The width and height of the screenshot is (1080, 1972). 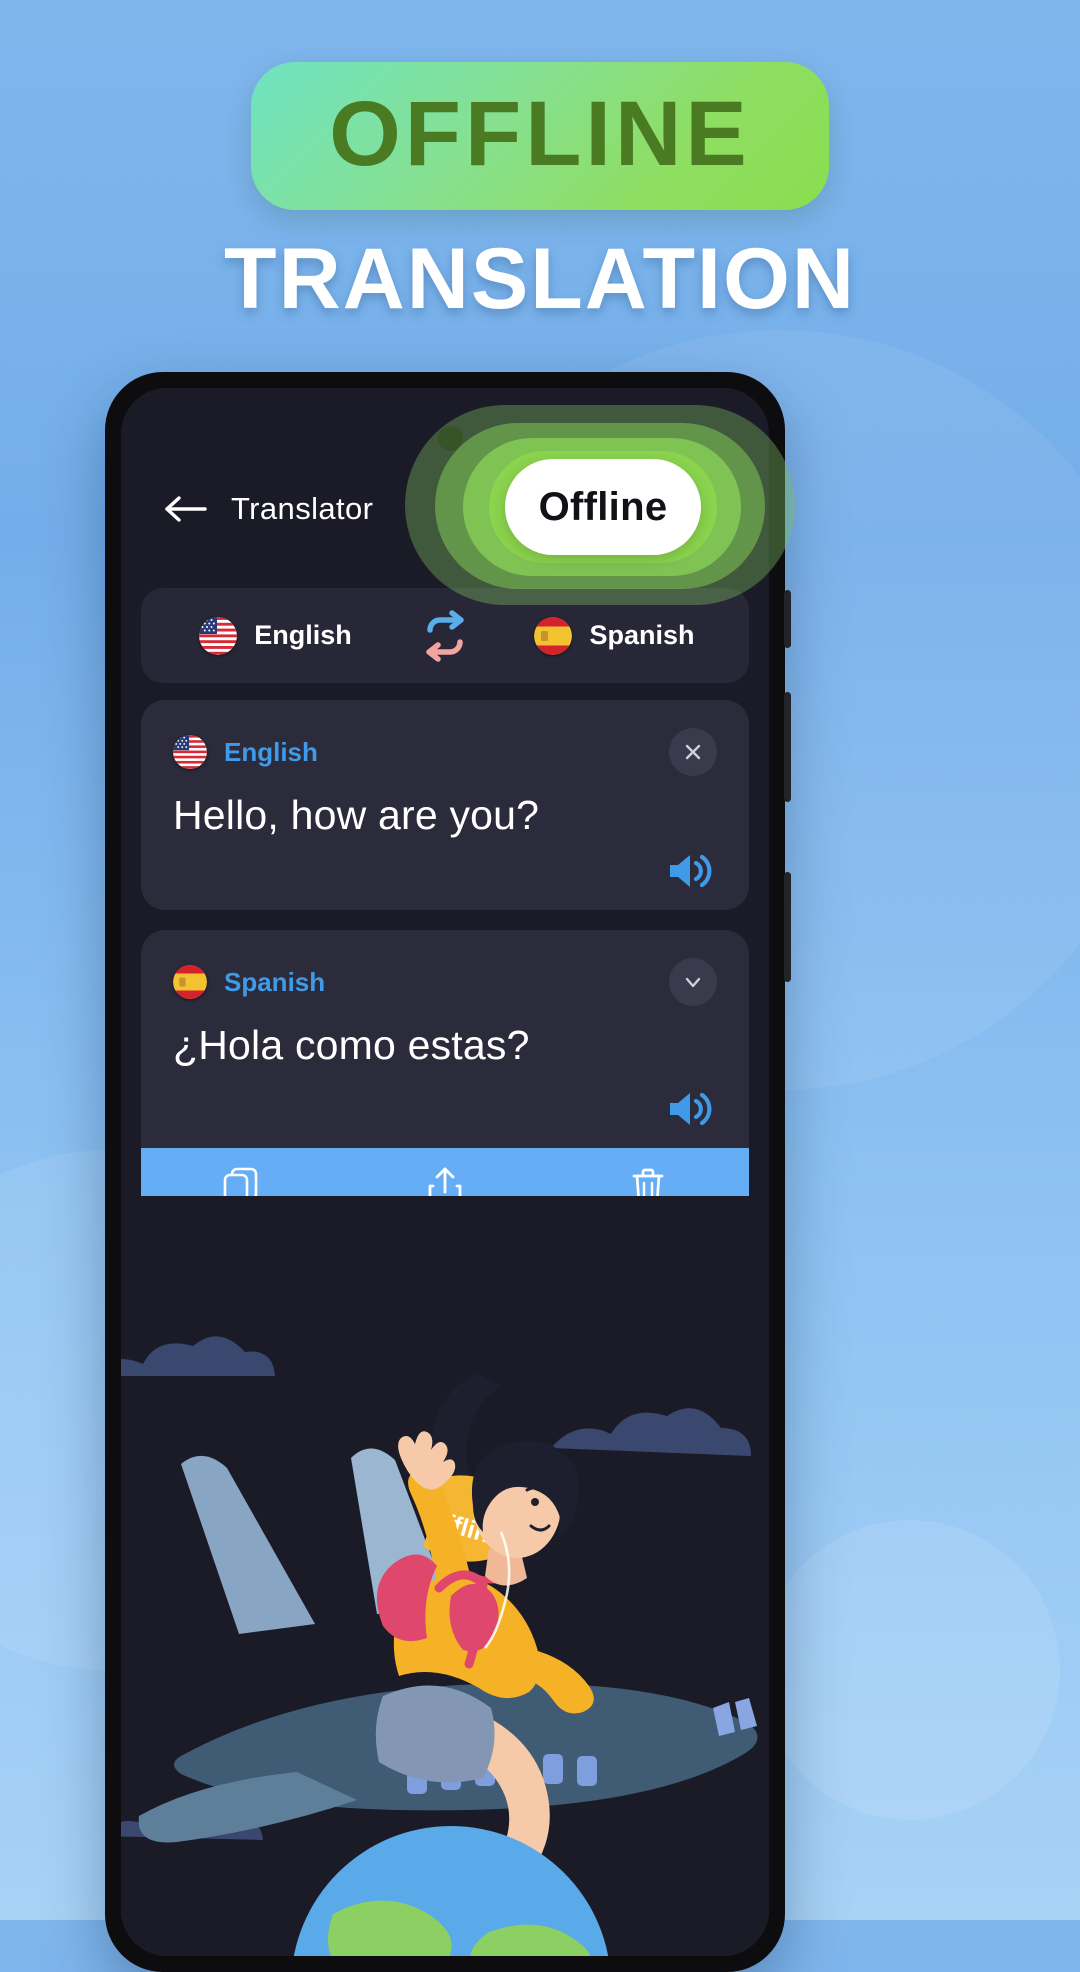 What do you see at coordinates (910, 1670) in the screenshot?
I see `background-circle-decoration` at bounding box center [910, 1670].